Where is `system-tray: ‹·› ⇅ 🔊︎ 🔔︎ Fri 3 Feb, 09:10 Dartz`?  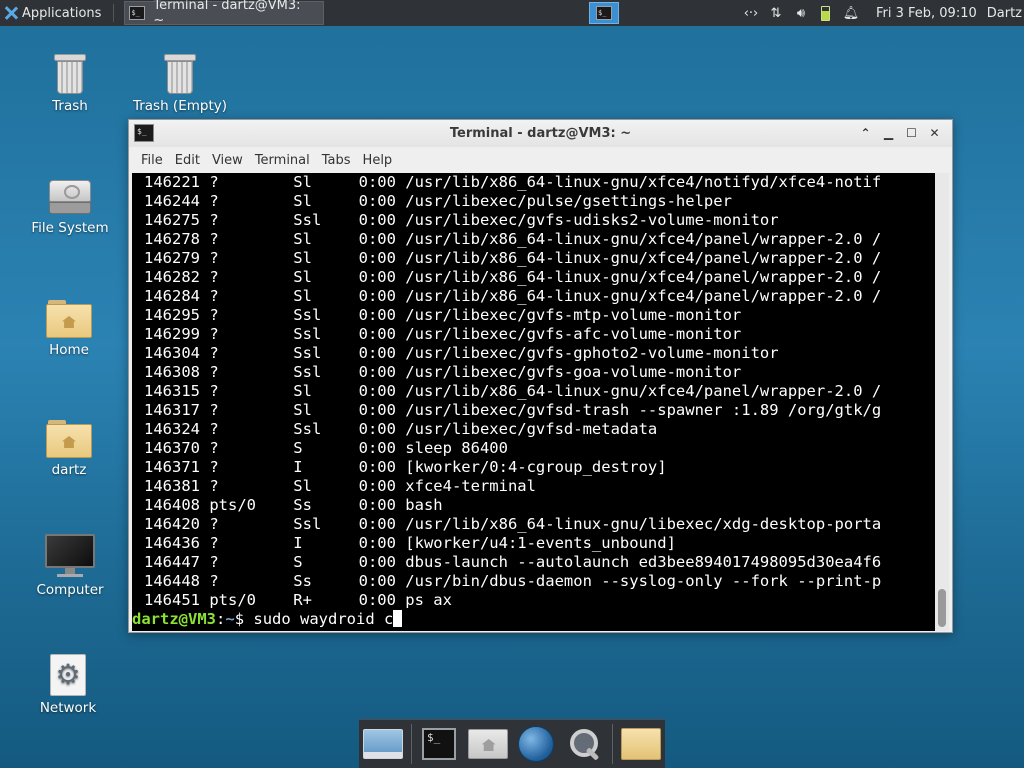
system-tray: ‹·› ⇅ 🔊︎ 🔔︎ Fri 3 Feb, 09:10 Dartz is located at coordinates (880, 13).